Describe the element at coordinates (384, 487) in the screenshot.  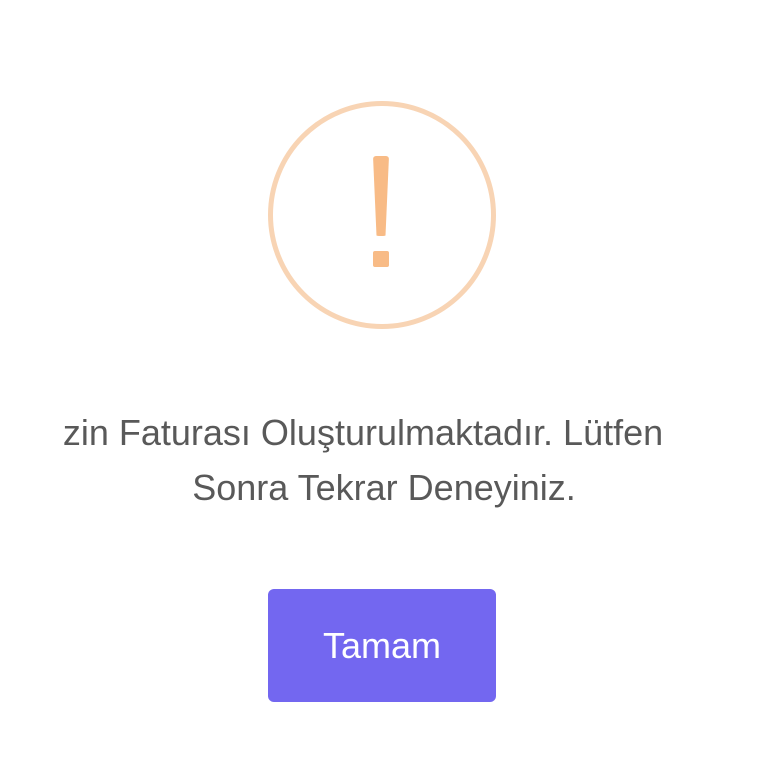
I see `alert-message-line-2: Sonra Tekrar Deneyiniz.` at that location.